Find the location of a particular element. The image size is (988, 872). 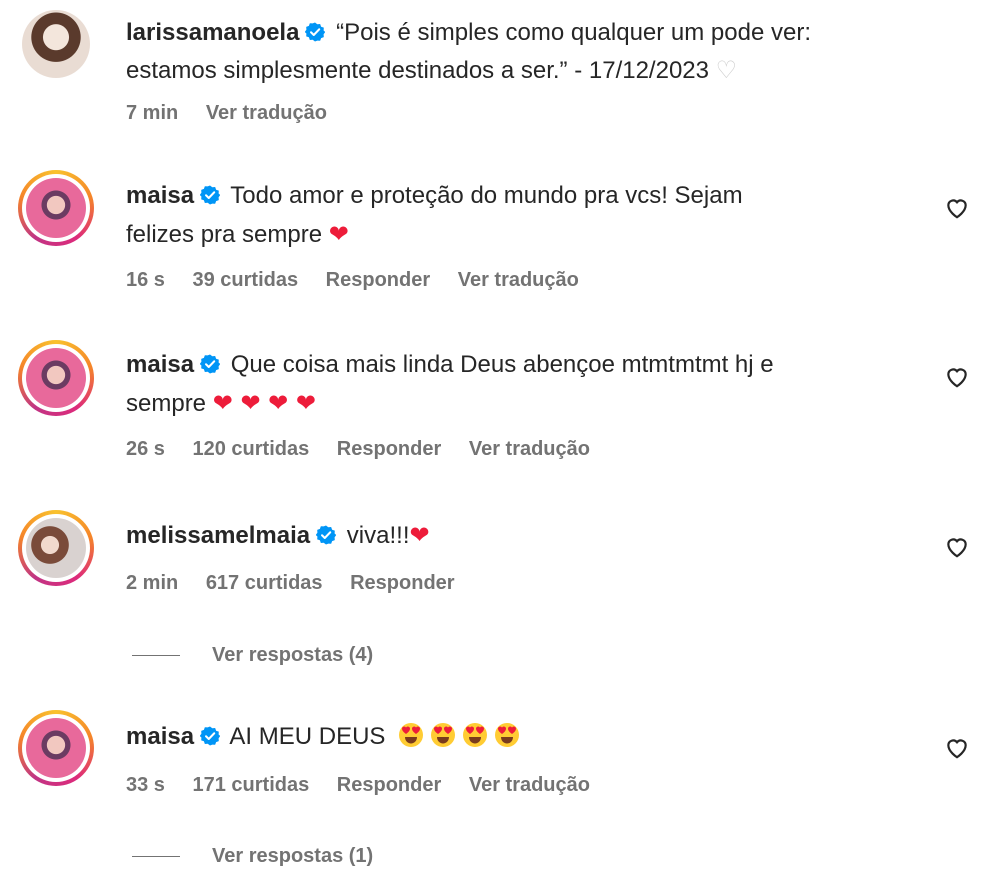

timestamp: 7 min is located at coordinates (152, 113).